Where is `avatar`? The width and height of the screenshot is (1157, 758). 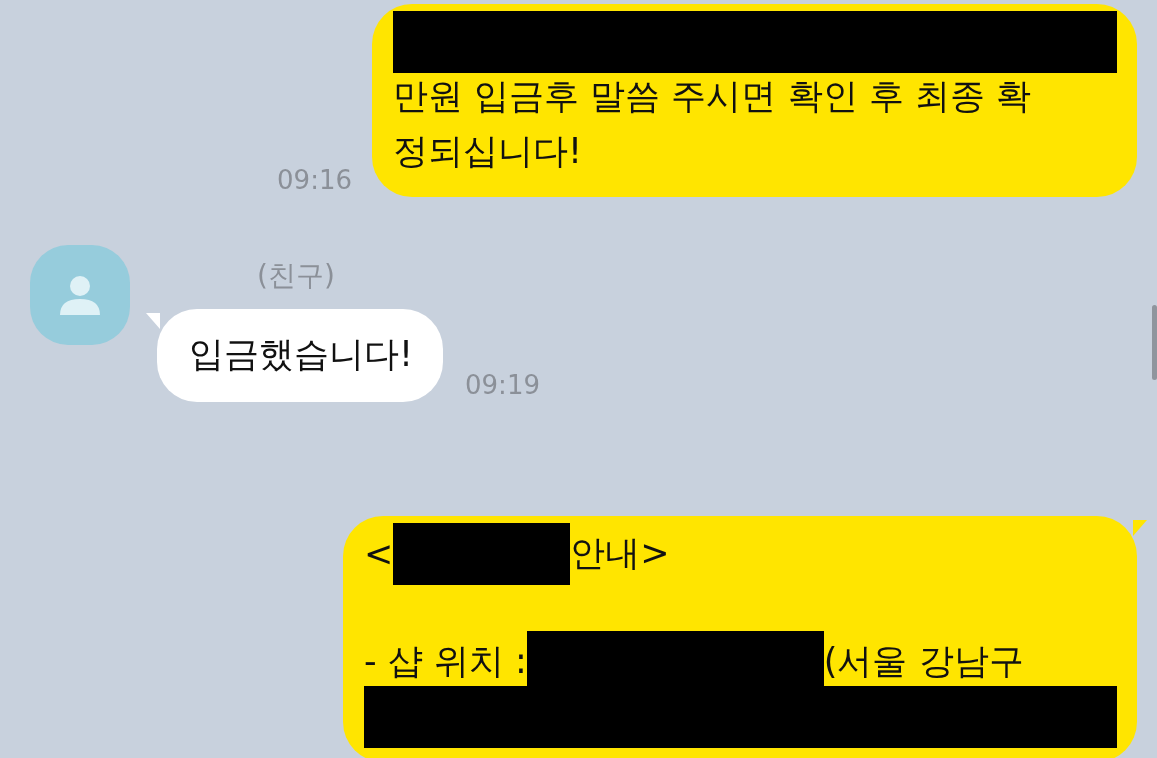 avatar is located at coordinates (80, 295).